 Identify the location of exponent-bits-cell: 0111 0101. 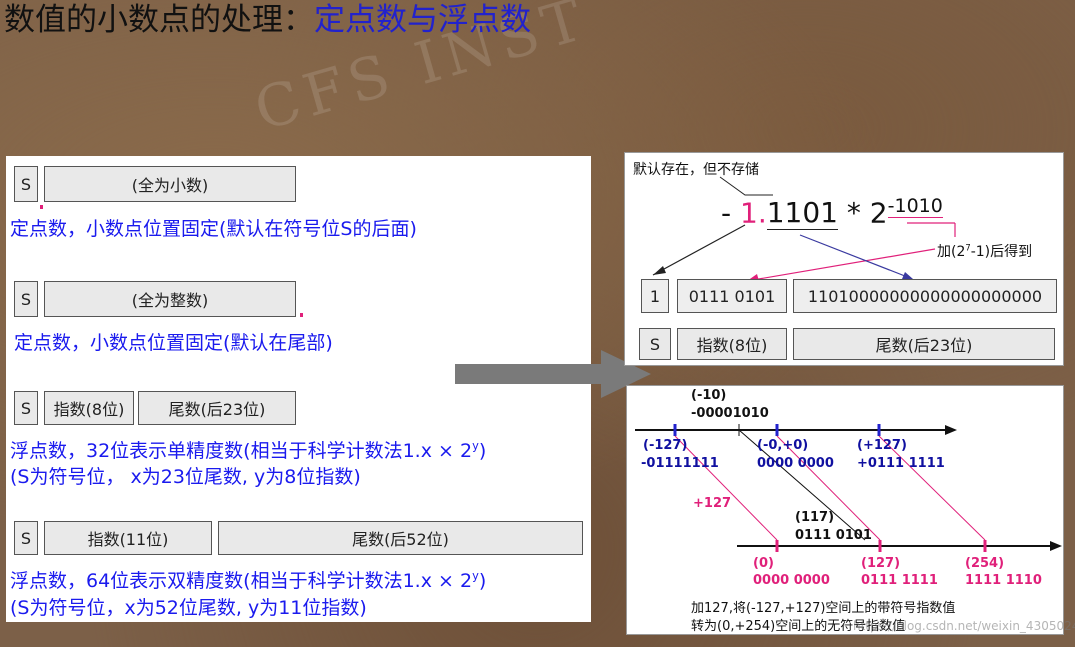
(732, 296).